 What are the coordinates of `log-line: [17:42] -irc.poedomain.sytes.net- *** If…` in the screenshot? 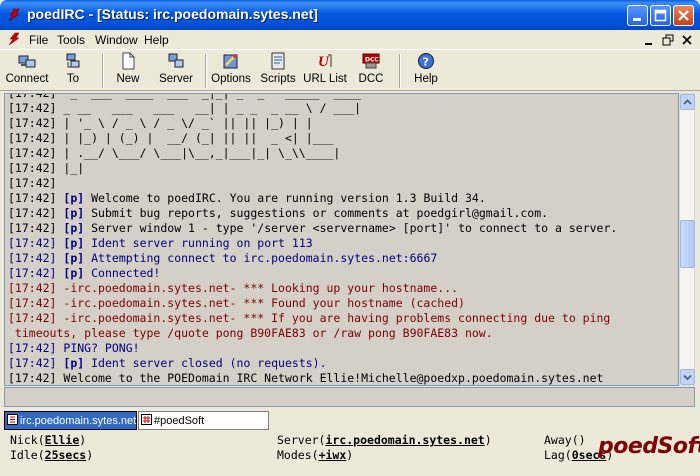 It's located at (312, 318).